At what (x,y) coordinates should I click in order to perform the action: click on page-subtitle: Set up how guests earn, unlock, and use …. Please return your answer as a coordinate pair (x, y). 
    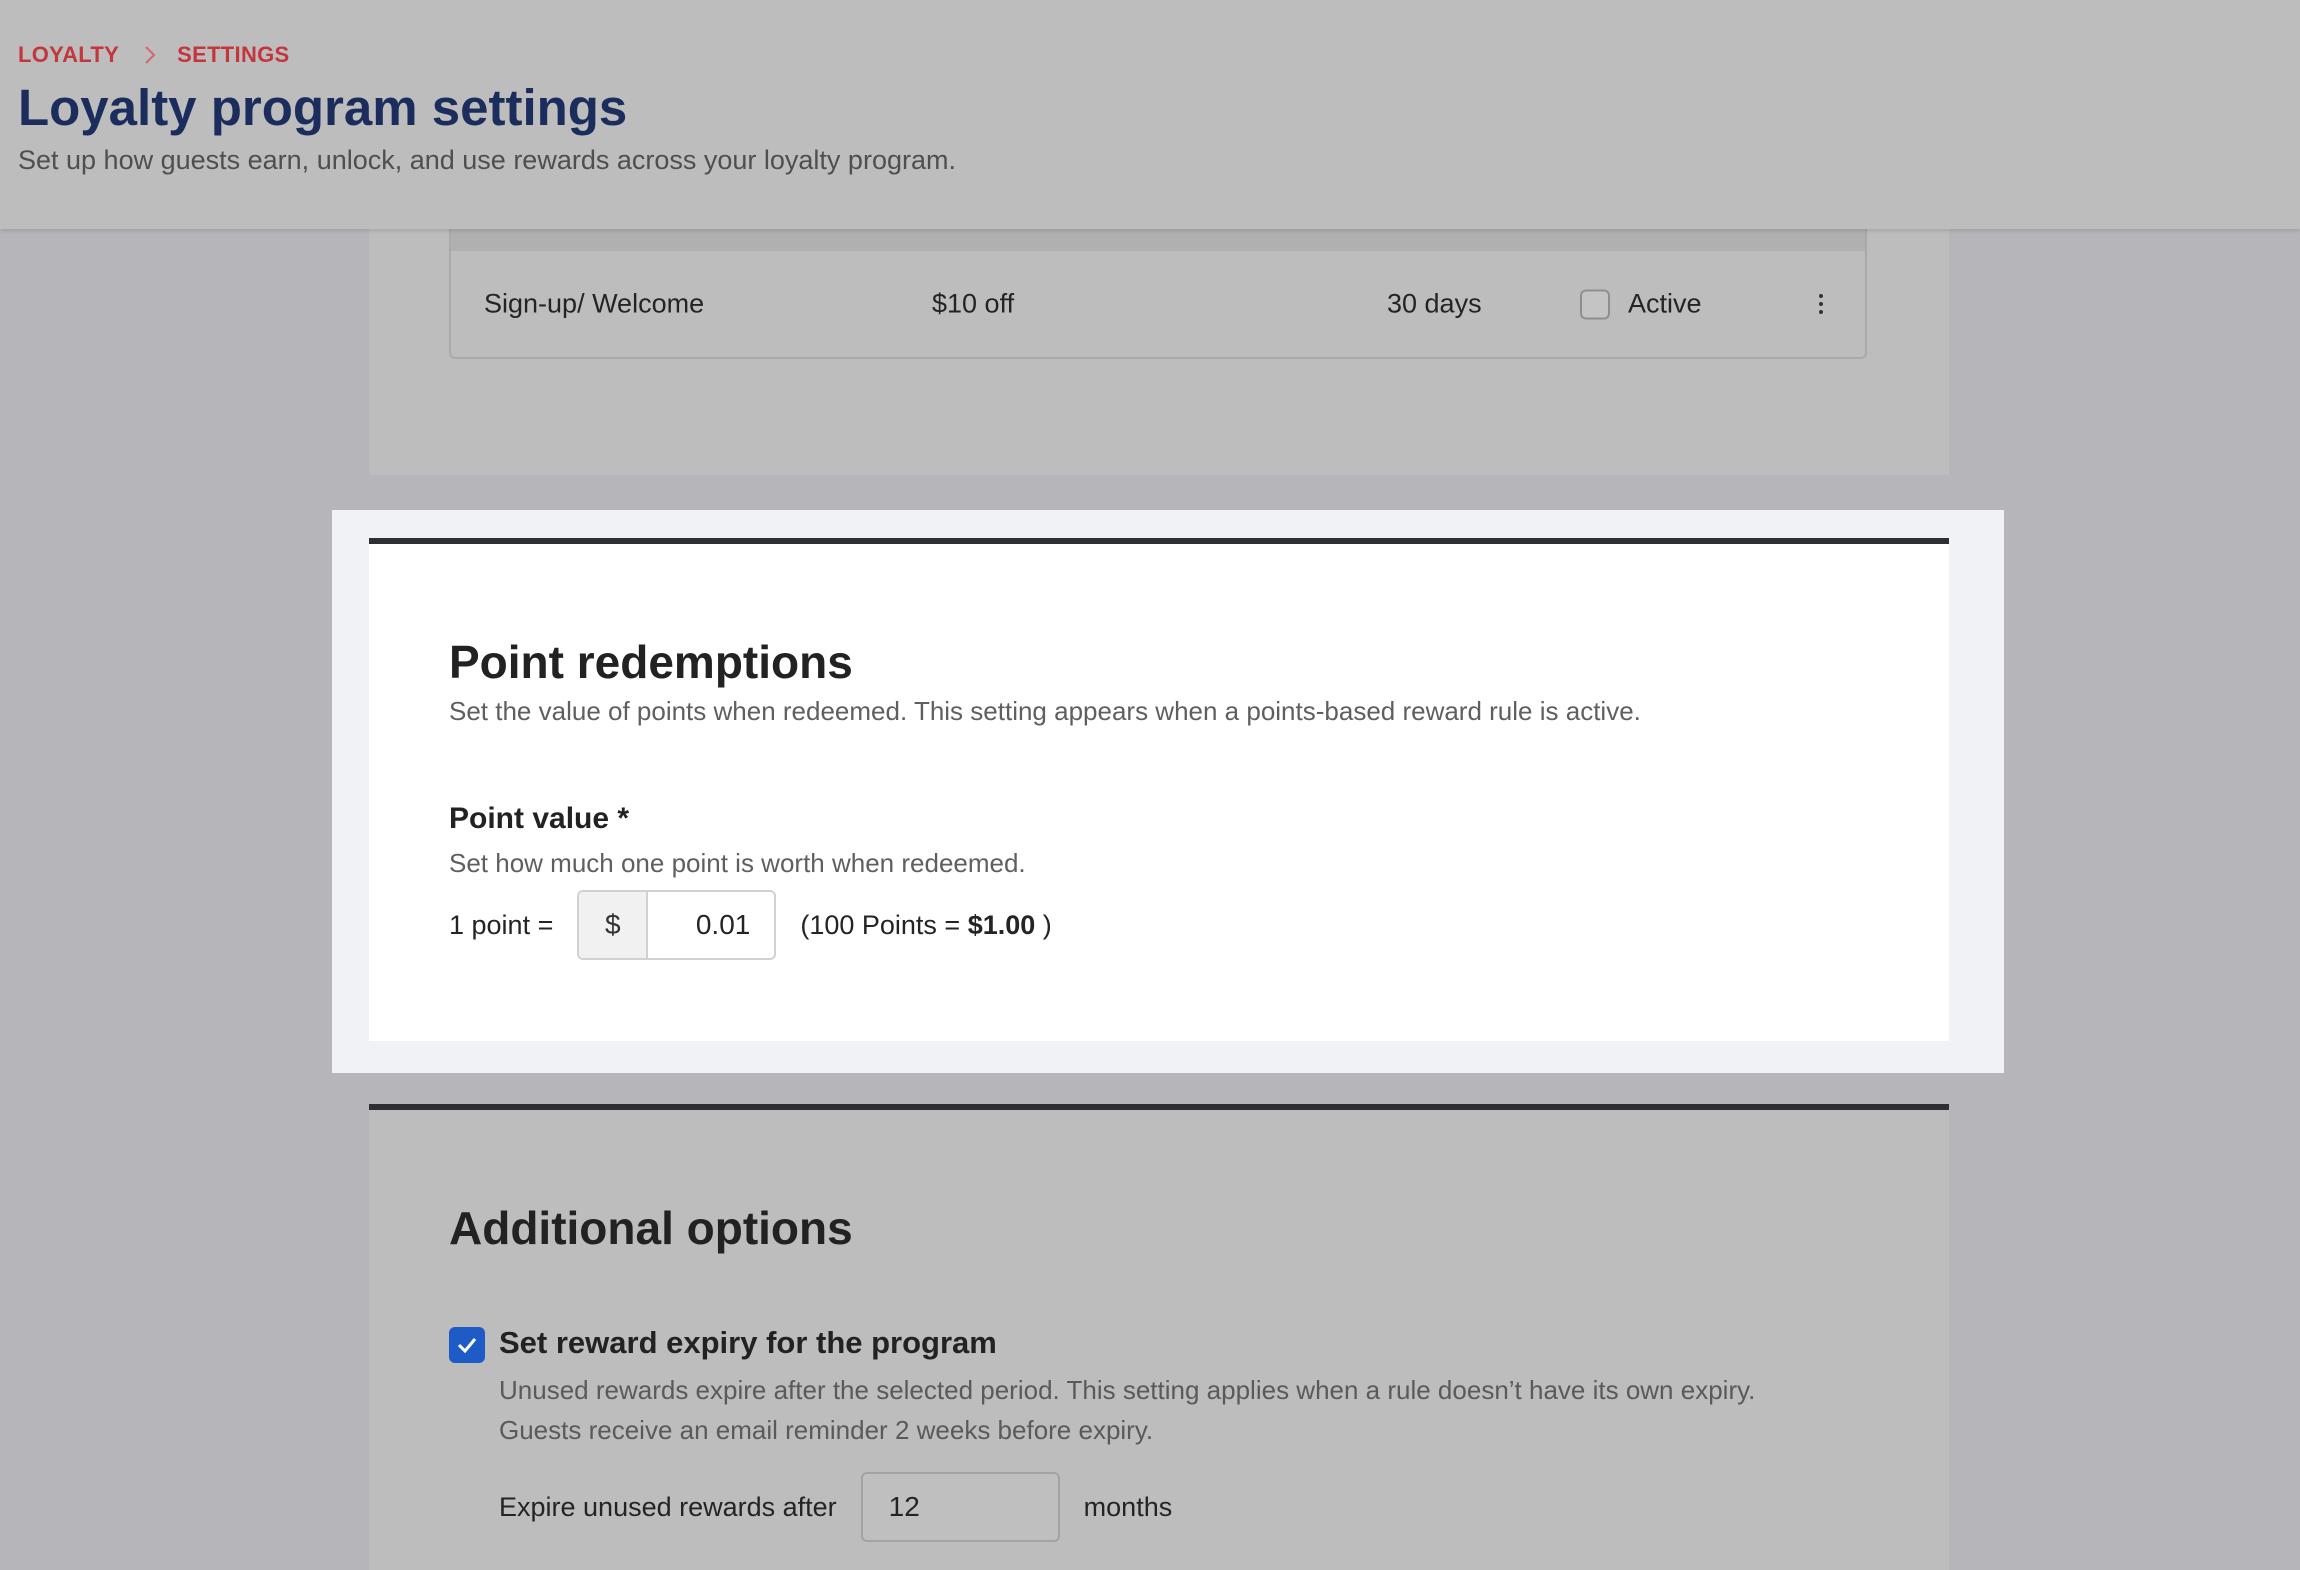
    Looking at the image, I should click on (487, 160).